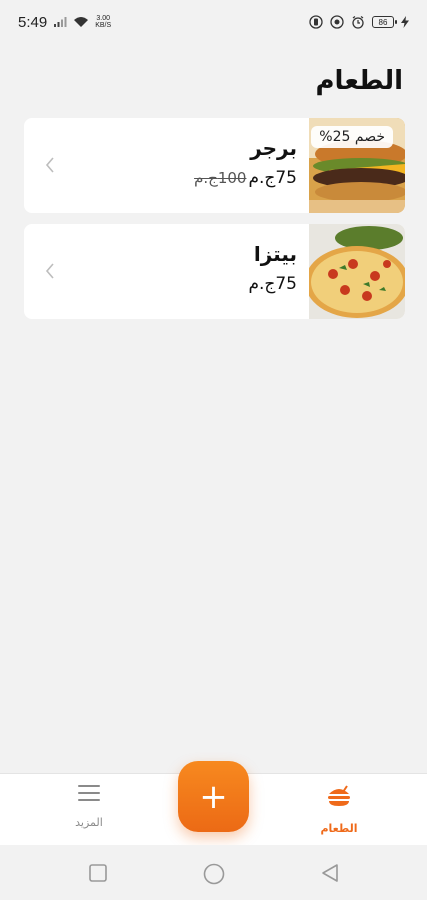 The height and width of the screenshot is (900, 427). What do you see at coordinates (359, 81) in the screenshot?
I see `page-title: الطعام` at bounding box center [359, 81].